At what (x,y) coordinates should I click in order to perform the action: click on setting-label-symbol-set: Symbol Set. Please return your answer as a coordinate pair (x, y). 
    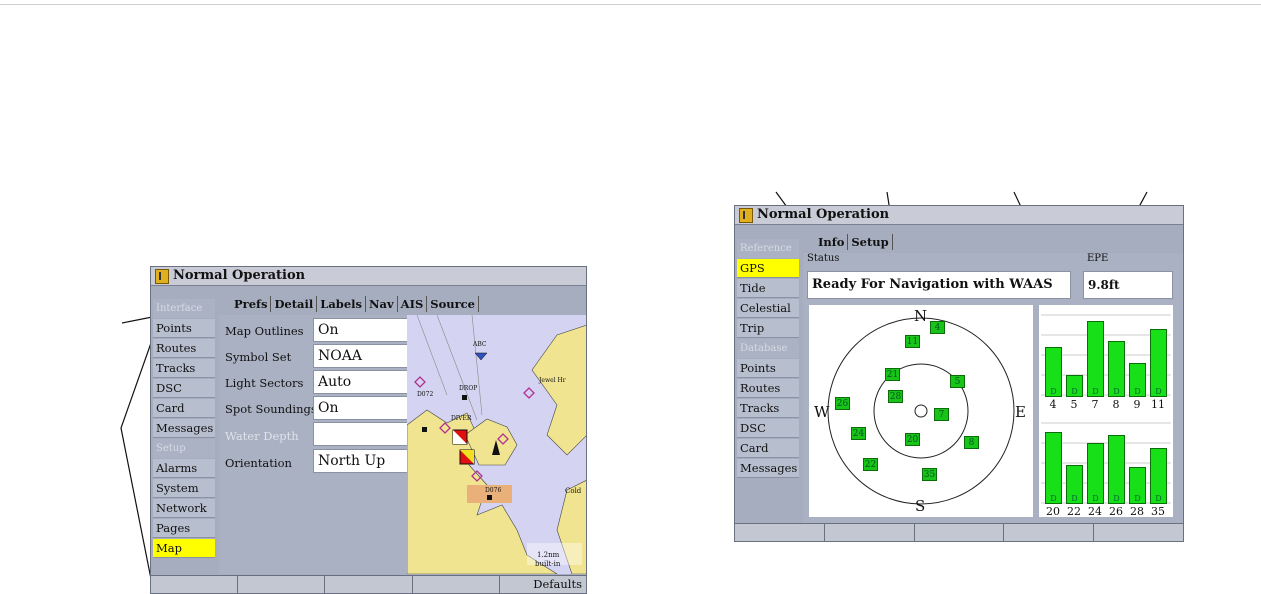
    Looking at the image, I should click on (258, 357).